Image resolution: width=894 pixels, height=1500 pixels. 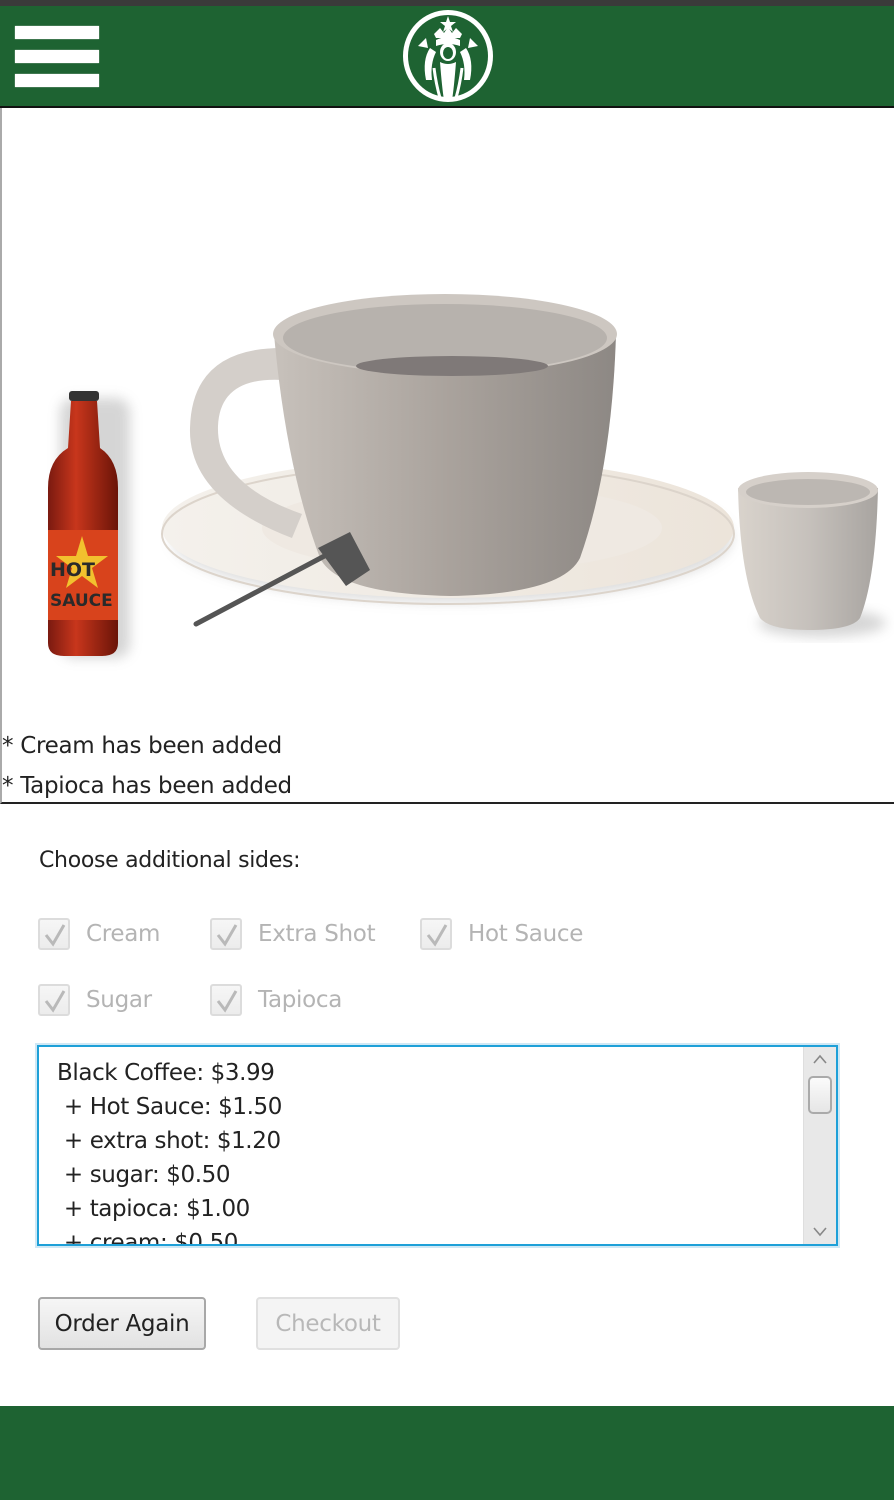 What do you see at coordinates (123, 934) in the screenshot?
I see `checkbox-label: Cream` at bounding box center [123, 934].